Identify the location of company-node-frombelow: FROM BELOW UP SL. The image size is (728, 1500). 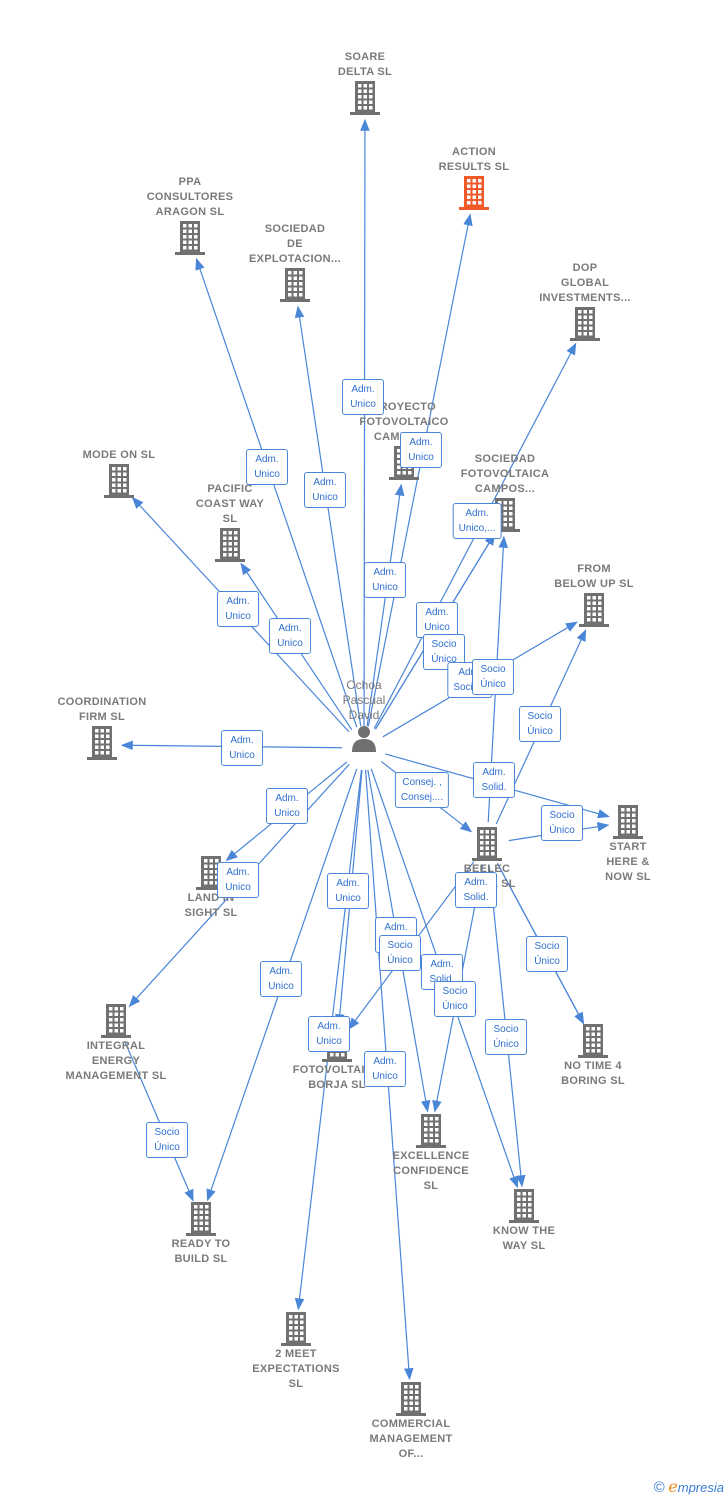
(594, 595).